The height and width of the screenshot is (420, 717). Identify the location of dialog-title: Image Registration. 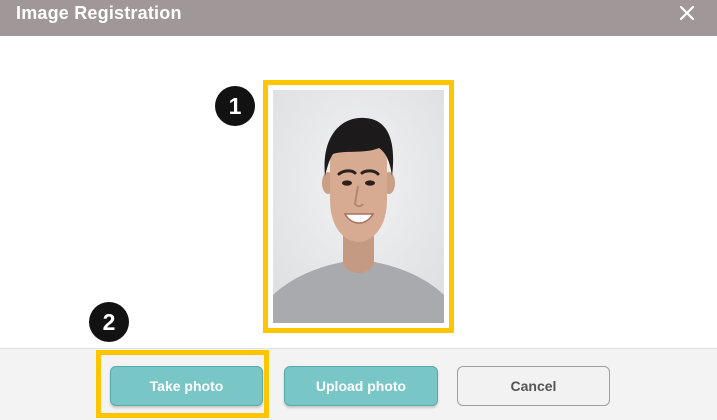
(99, 13).